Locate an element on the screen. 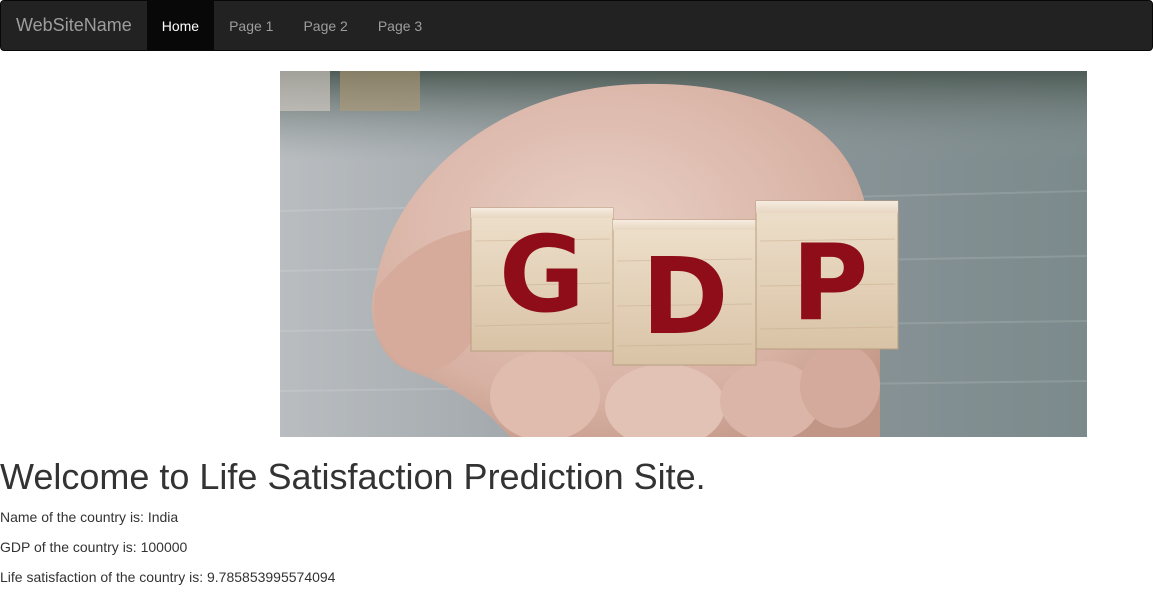 This screenshot has width=1153, height=599. block-p: P is located at coordinates (827, 275).